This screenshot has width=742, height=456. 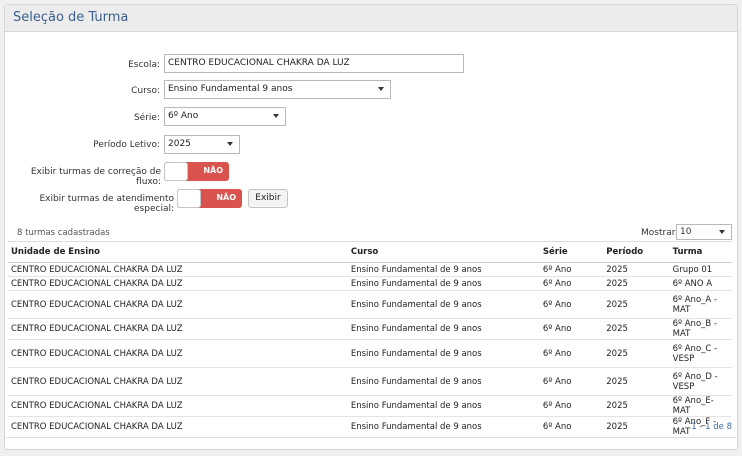 I want to click on periodo-label: Período Letivo:, so click(x=126, y=145).